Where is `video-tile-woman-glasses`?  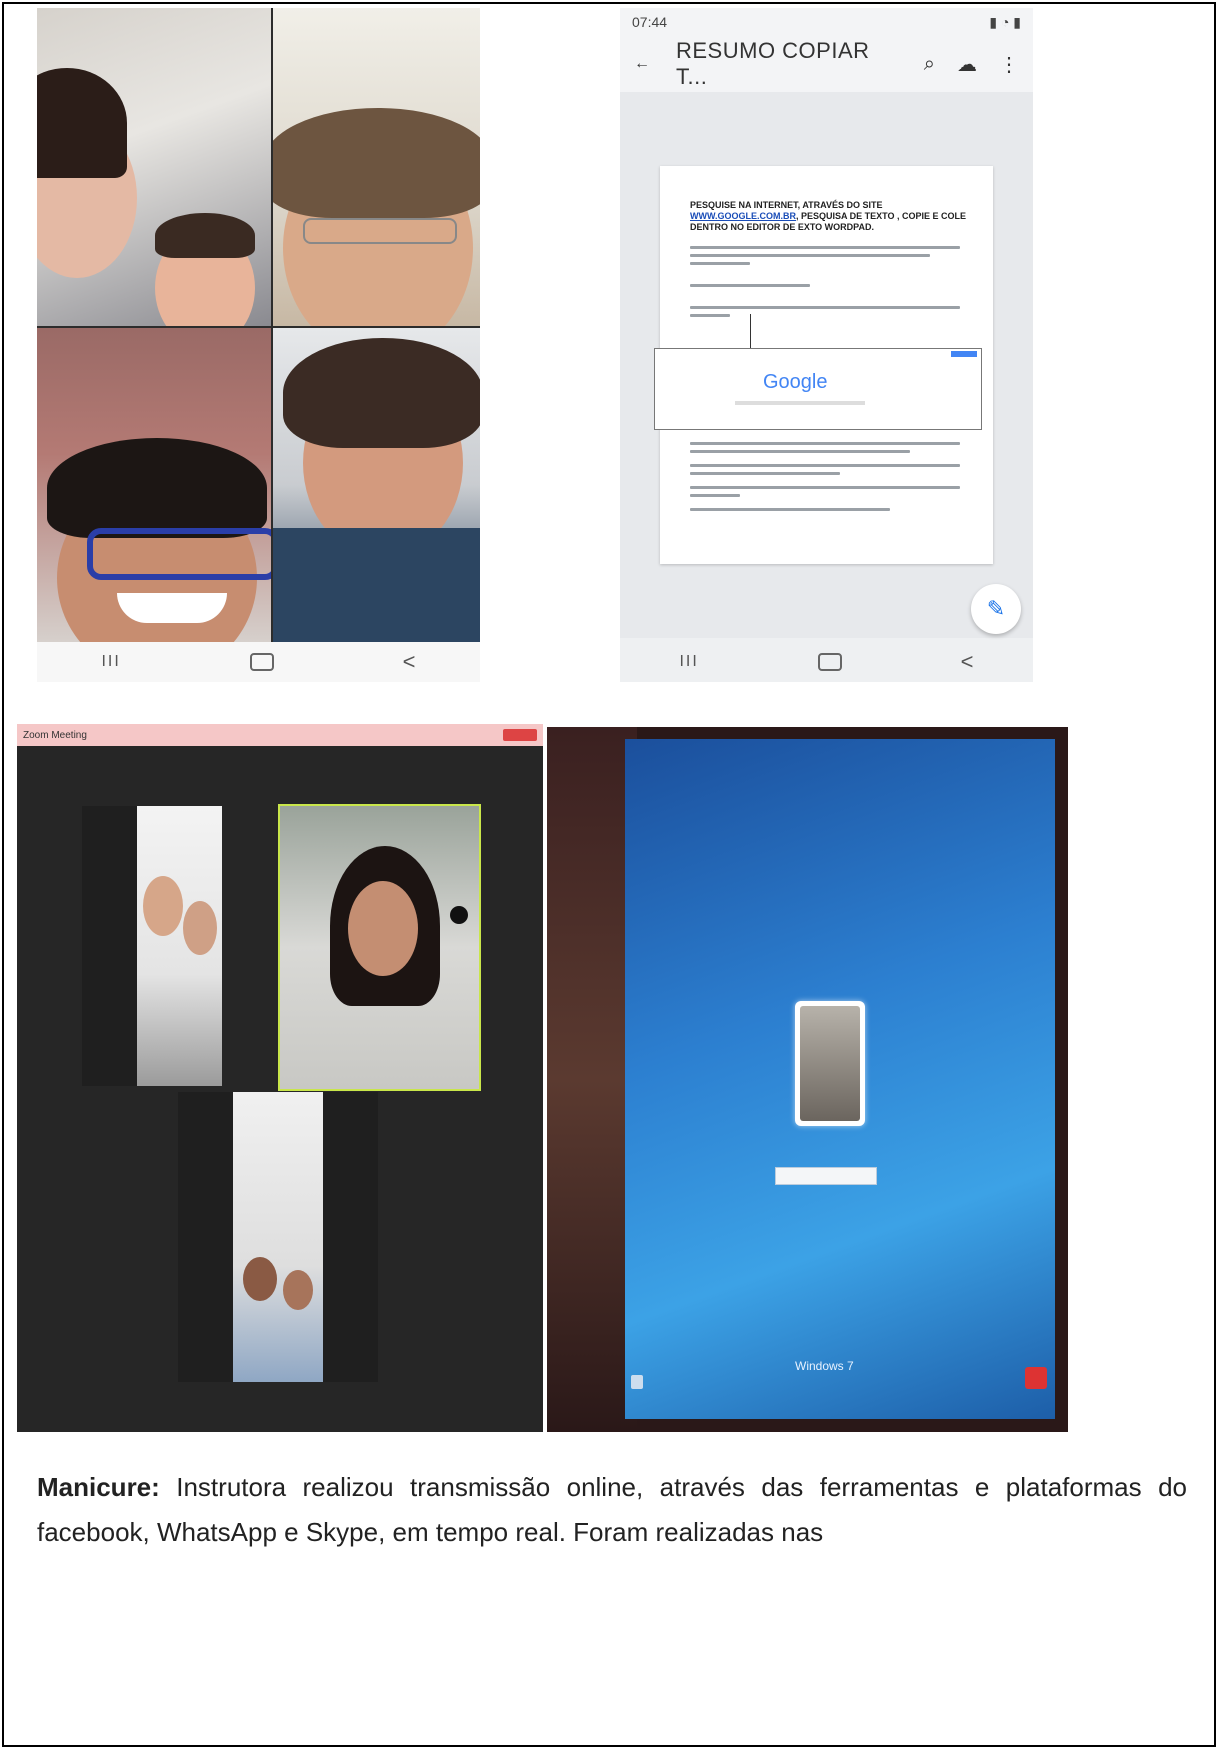 video-tile-woman-glasses is located at coordinates (376, 167).